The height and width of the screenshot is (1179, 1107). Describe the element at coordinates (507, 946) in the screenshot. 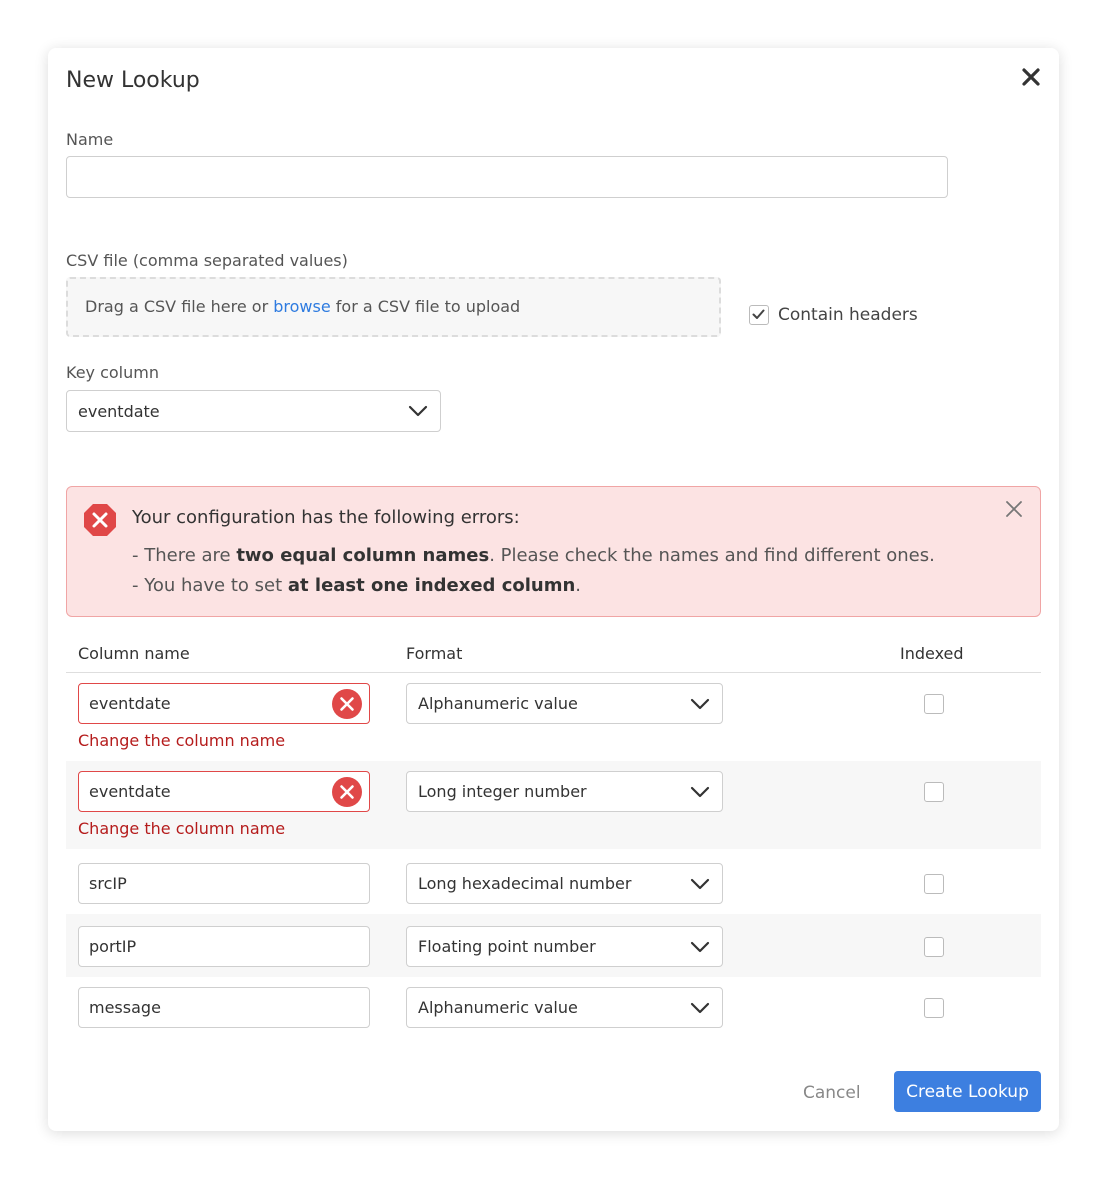

I see `format-value: Floating point number` at that location.